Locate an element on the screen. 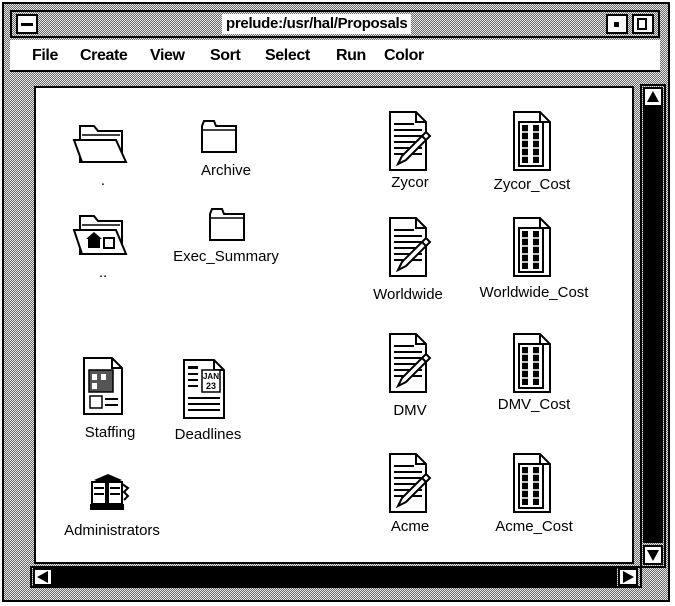  arrow-down-icon is located at coordinates (653, 555).